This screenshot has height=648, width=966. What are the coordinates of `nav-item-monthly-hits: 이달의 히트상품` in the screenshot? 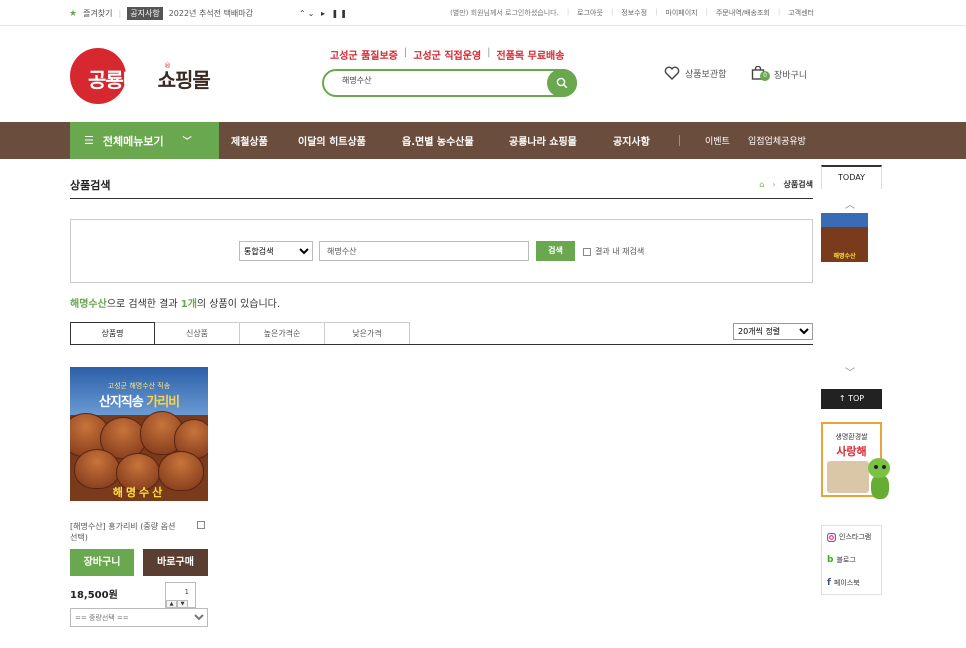 It's located at (332, 140).